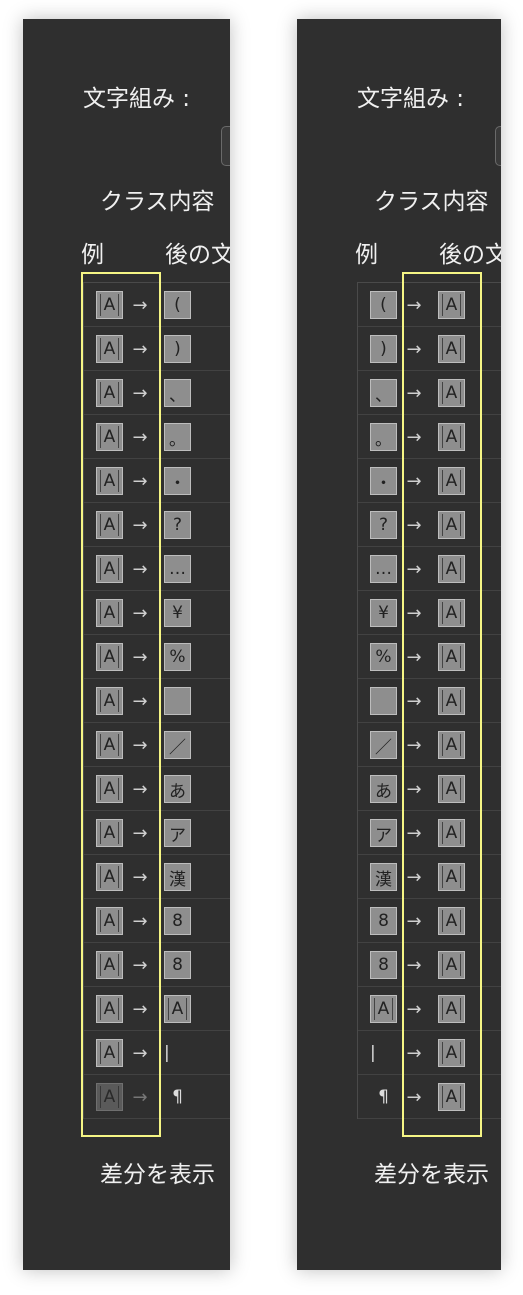 The height and width of the screenshot is (1295, 523). Describe the element at coordinates (121, 704) in the screenshot. I see `highlight-left` at that location.